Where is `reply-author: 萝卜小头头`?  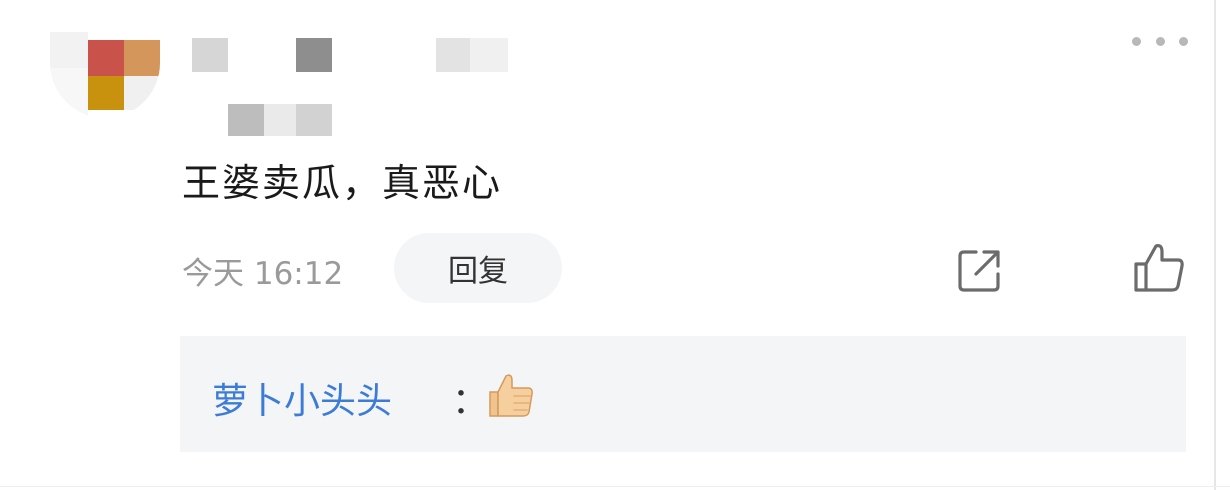 reply-author: 萝卜小头头 is located at coordinates (302, 398).